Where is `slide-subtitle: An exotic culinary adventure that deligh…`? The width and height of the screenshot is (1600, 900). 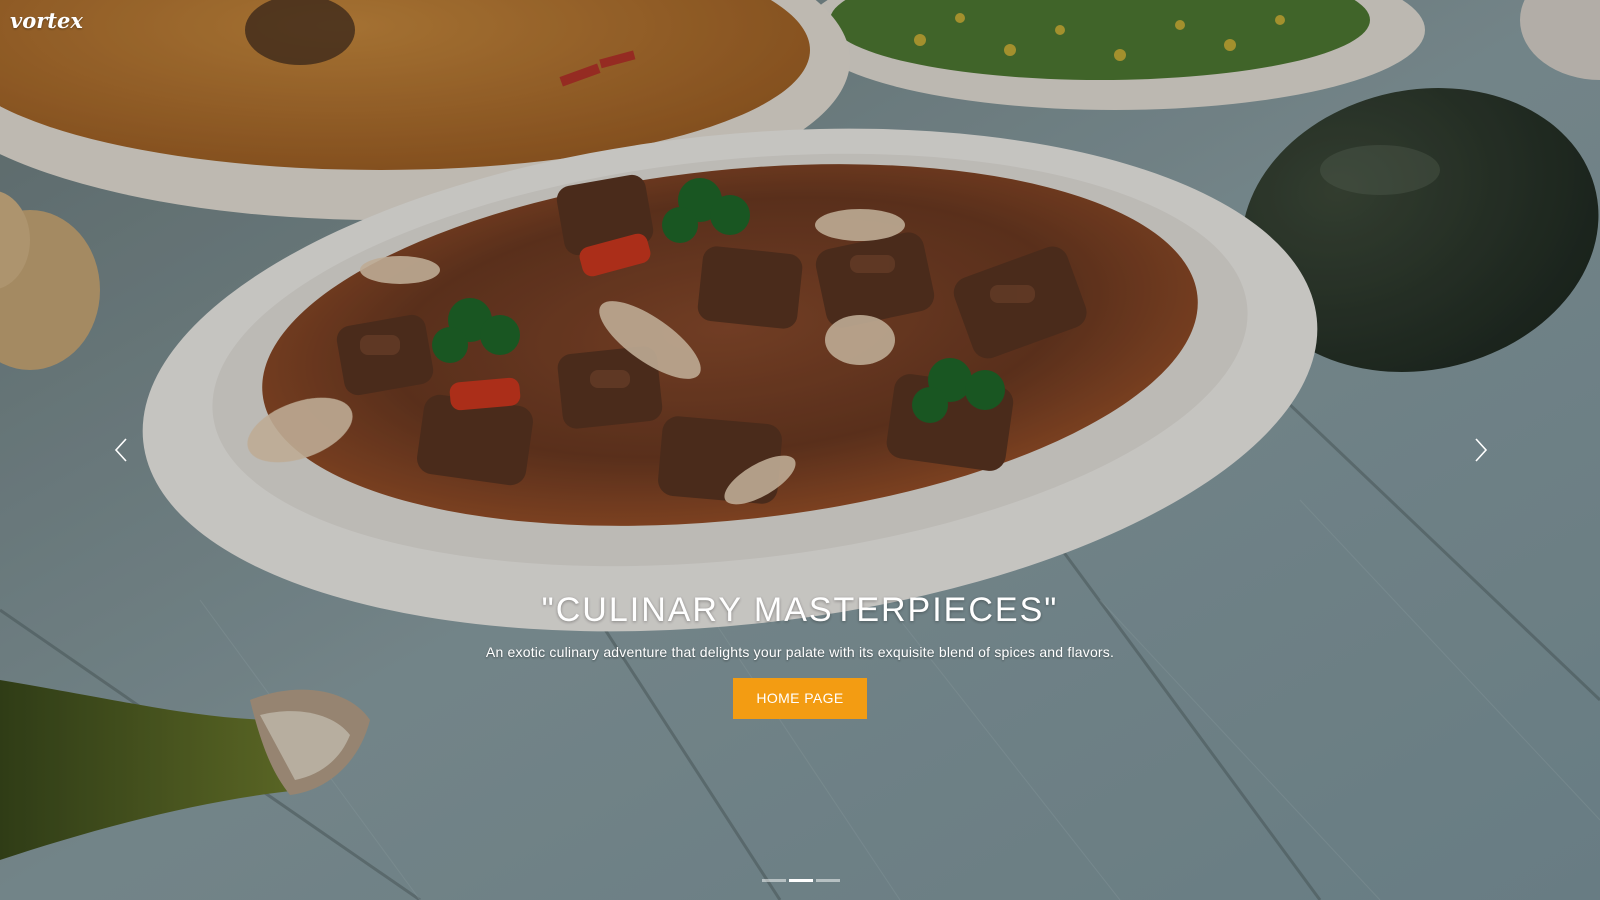
slide-subtitle: An exotic culinary adventure that deligh… is located at coordinates (800, 652).